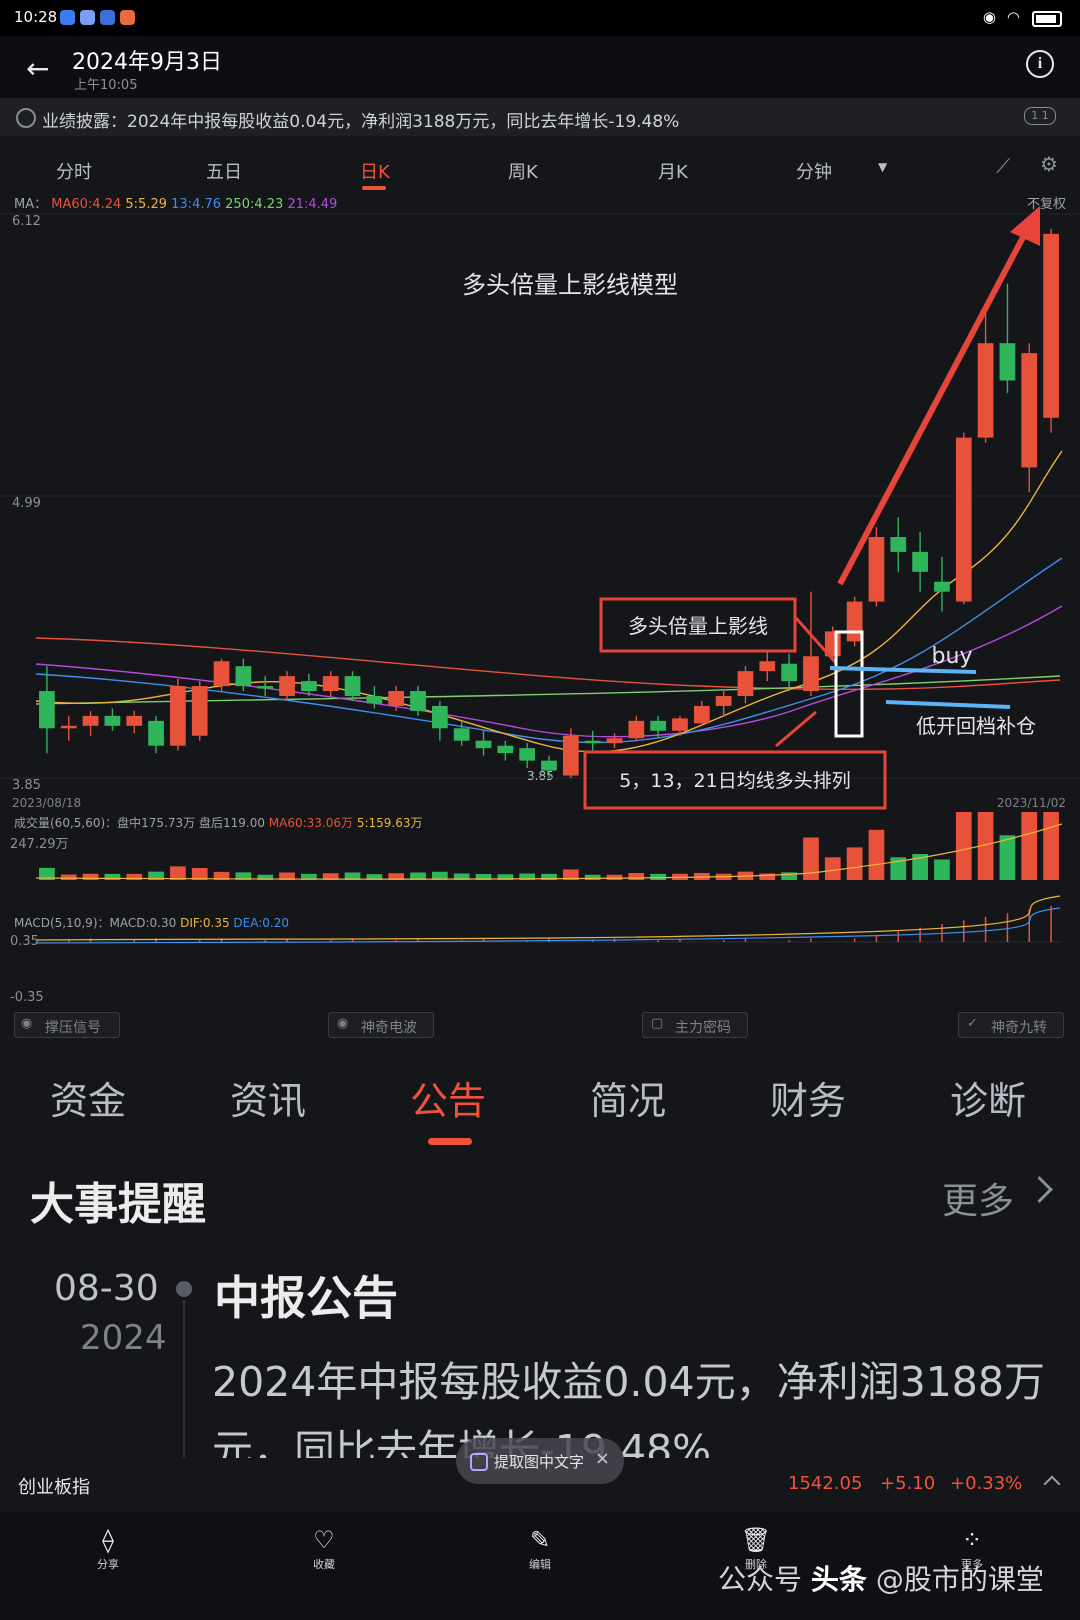  Describe the element at coordinates (324, 1549) in the screenshot. I see `favorite-button: ♡ 收藏` at that location.